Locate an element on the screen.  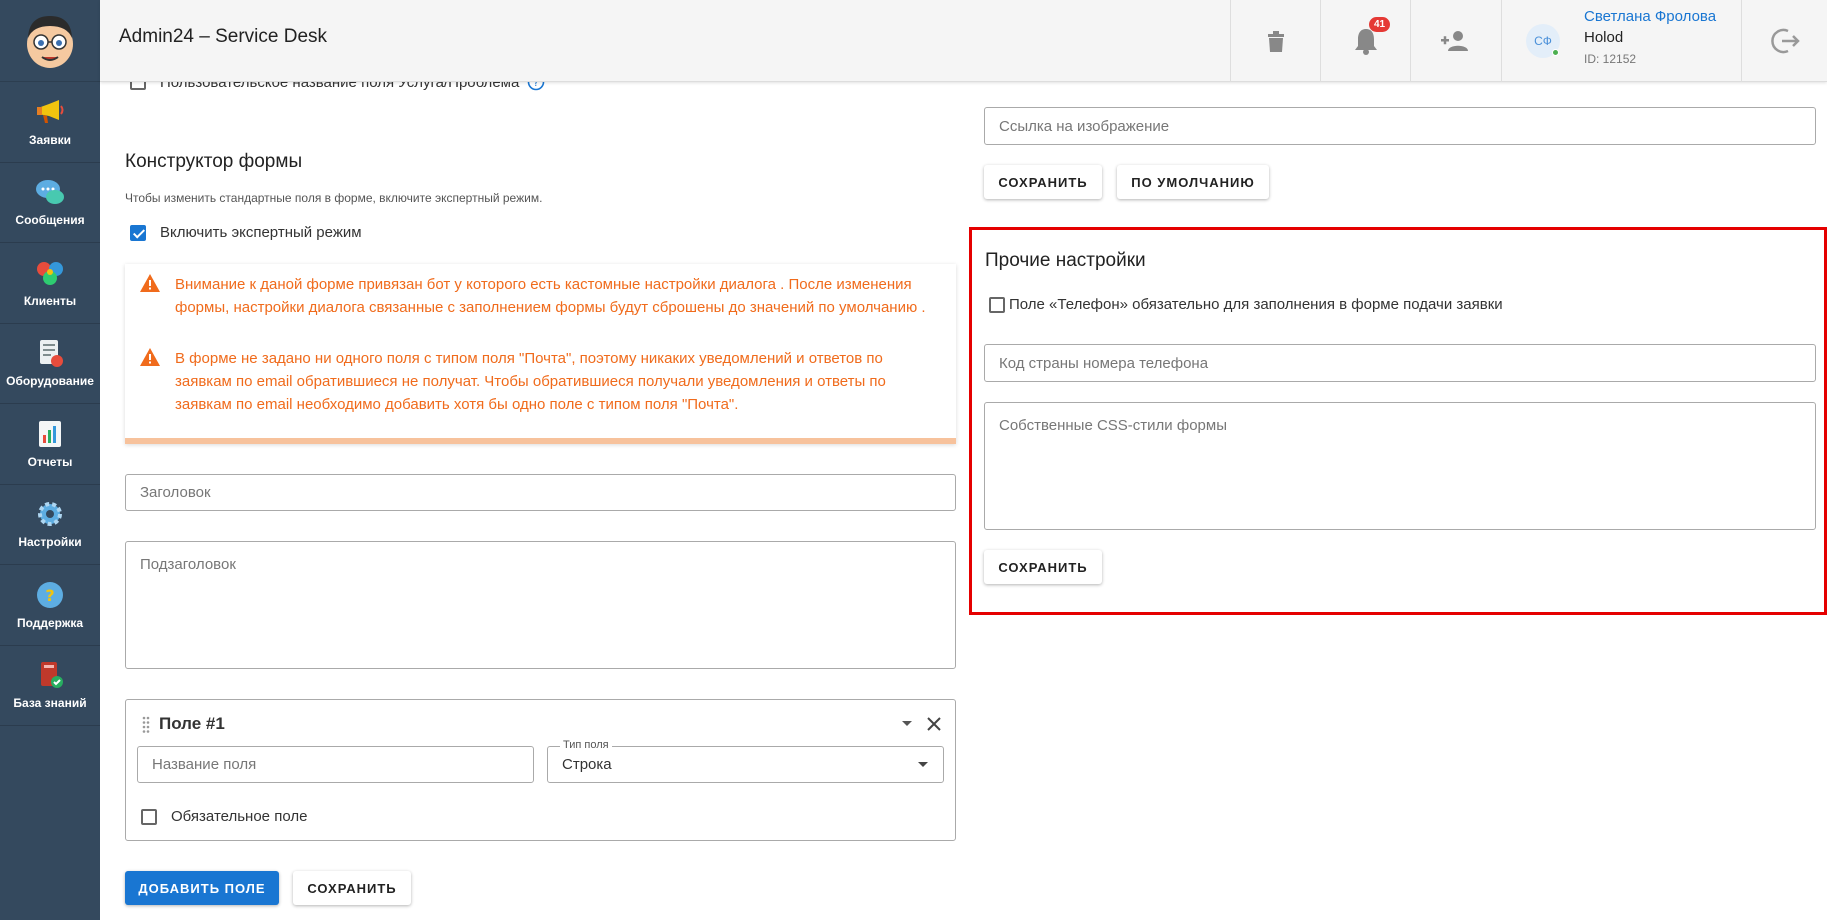
sidebar-item-requests: Заявки is located at coordinates (50, 122).